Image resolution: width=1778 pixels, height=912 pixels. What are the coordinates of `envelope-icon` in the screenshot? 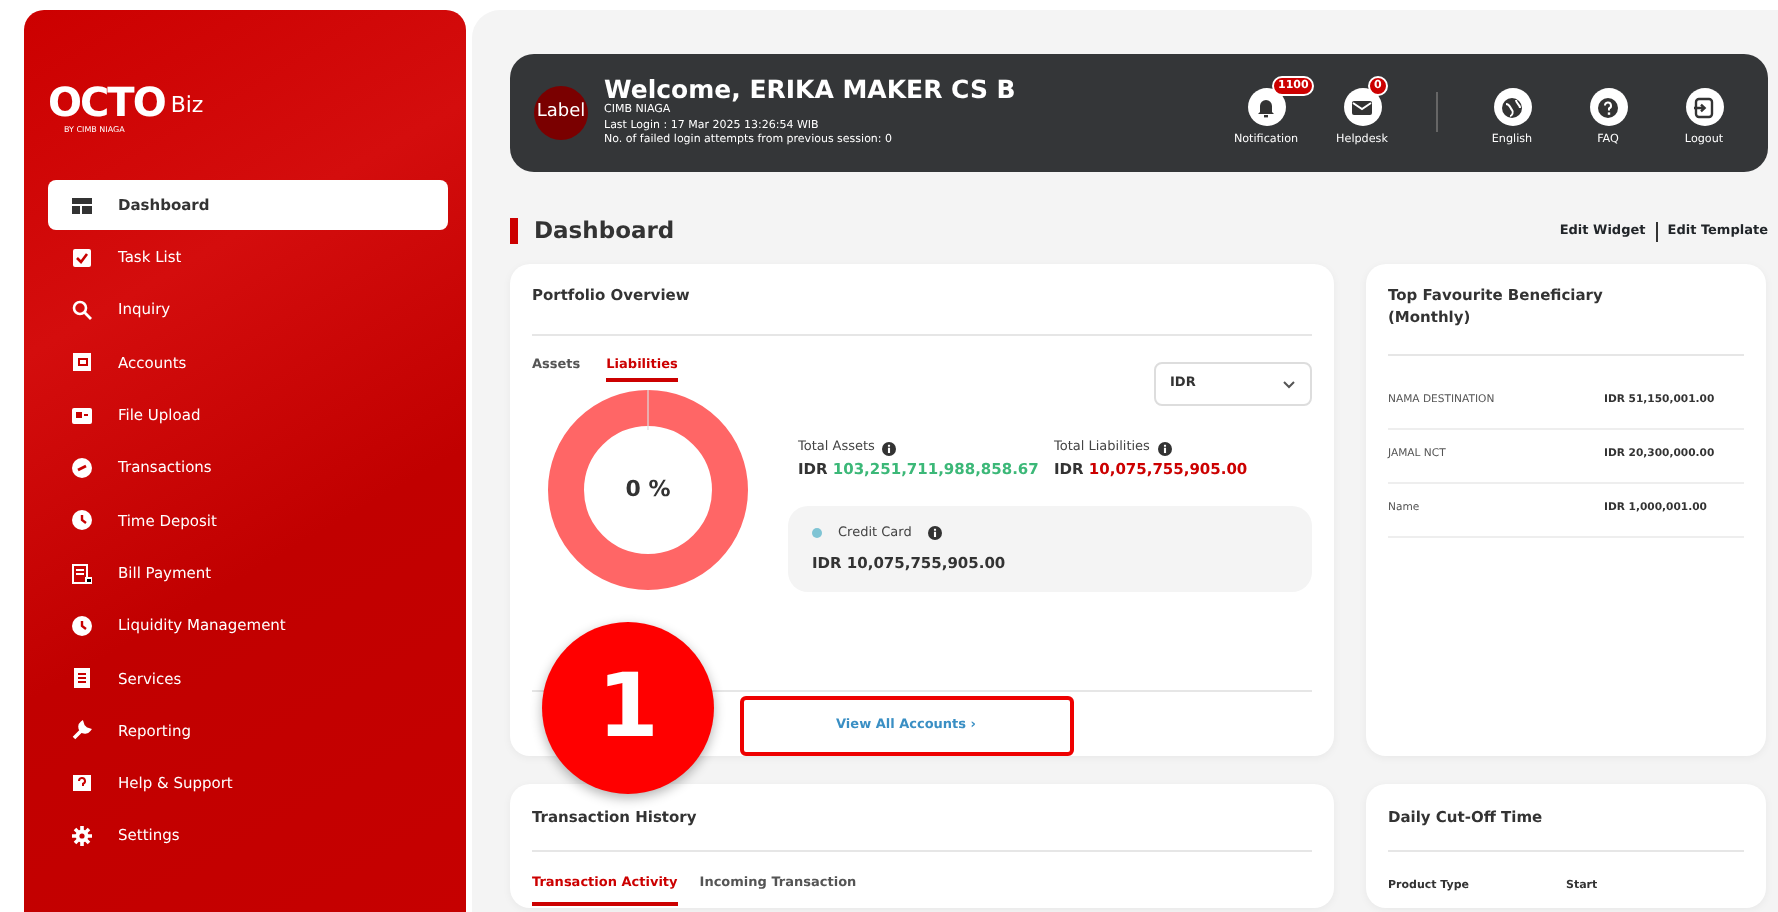 It's located at (1362, 107).